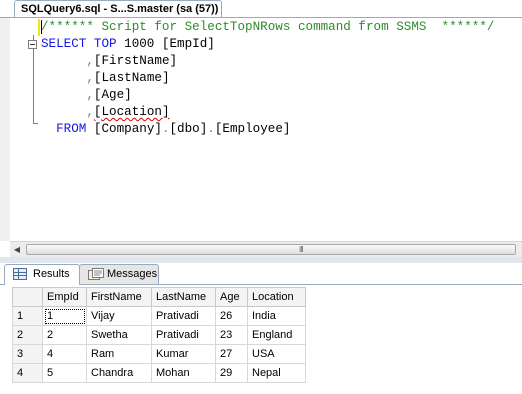 This screenshot has width=522, height=394. I want to click on sql-keyword: FROM, so click(71, 129).